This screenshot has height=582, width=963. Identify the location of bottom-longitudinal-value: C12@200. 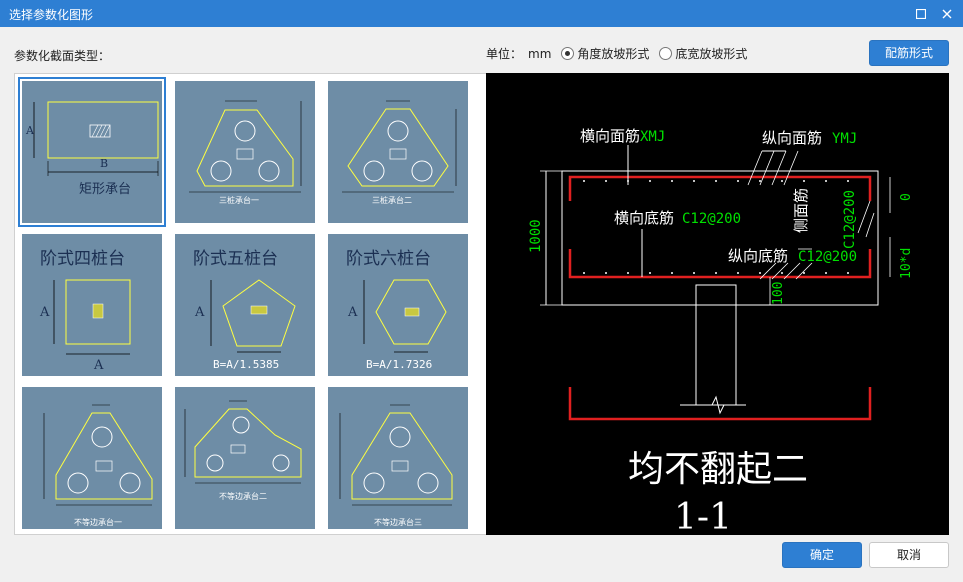
(827, 257).